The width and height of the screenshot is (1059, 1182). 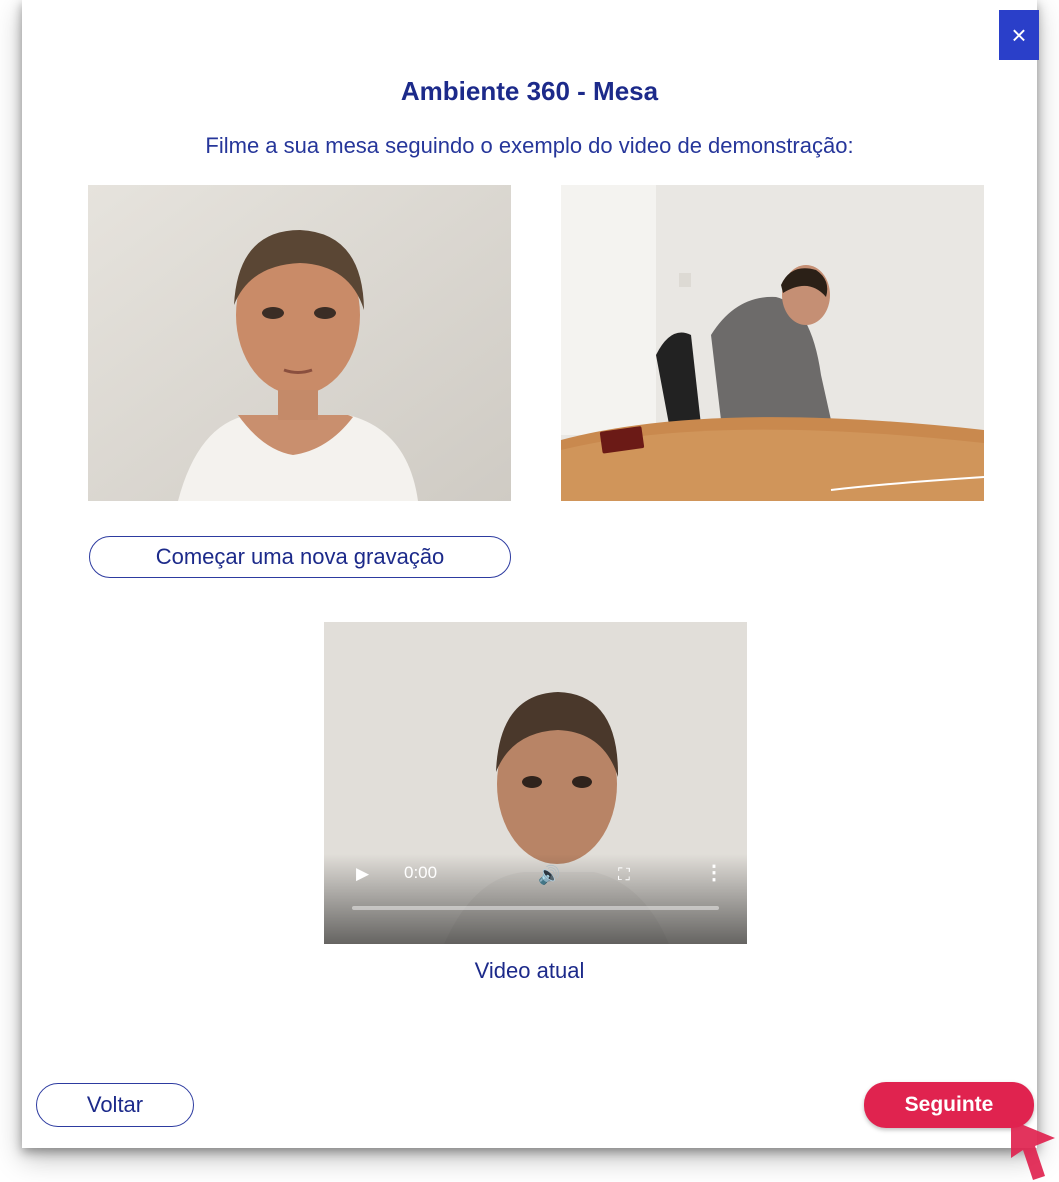 I want to click on person-portrait-image, so click(x=299, y=343).